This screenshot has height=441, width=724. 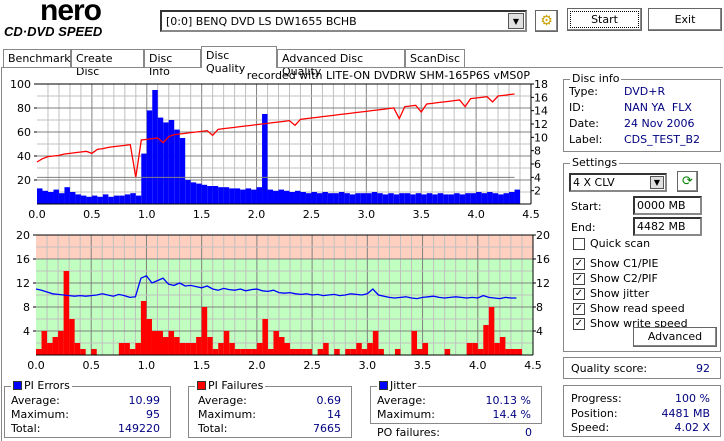 I want to click on quality-score-label: Quality score:, so click(x=609, y=368).